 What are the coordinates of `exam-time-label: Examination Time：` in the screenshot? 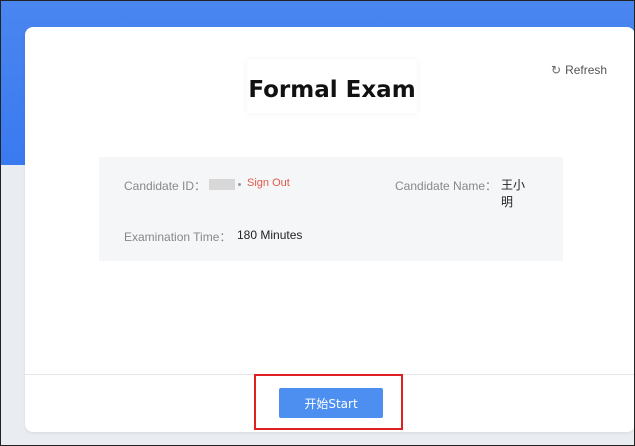 It's located at (178, 237).